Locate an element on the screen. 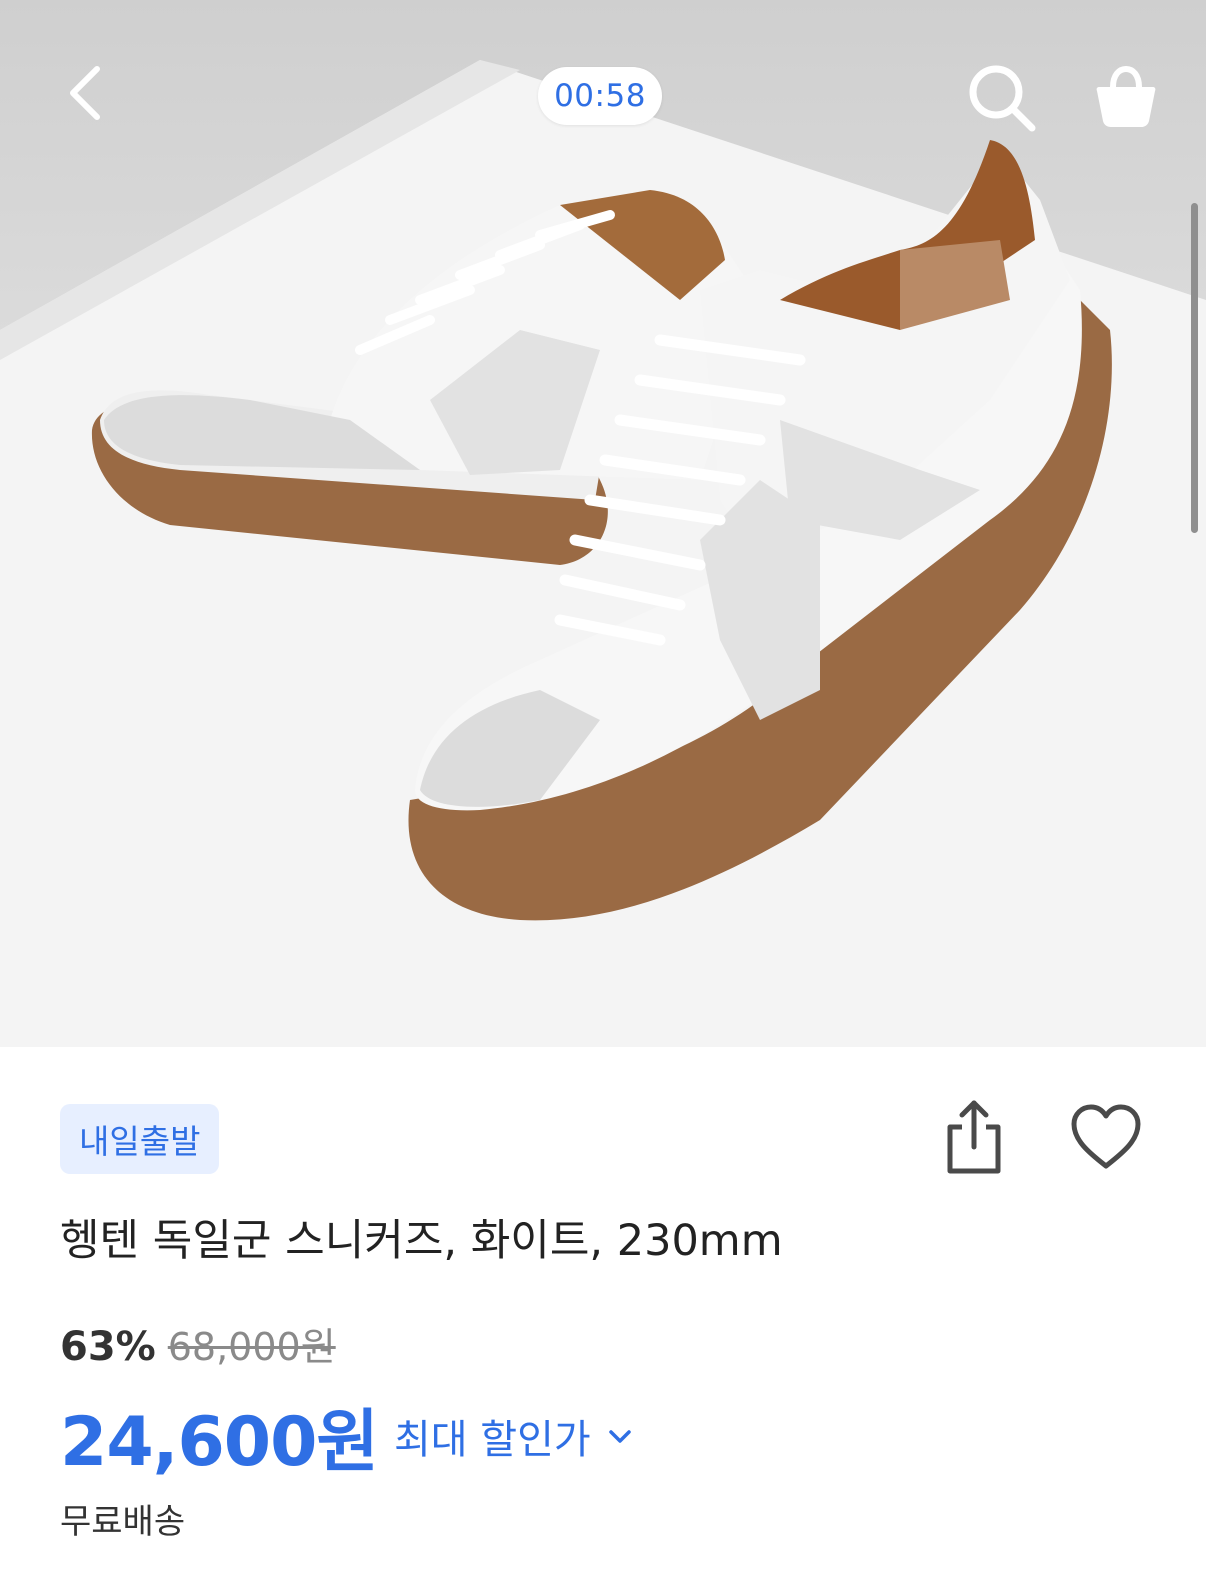  wishlist-button is located at coordinates (1106, 1137).